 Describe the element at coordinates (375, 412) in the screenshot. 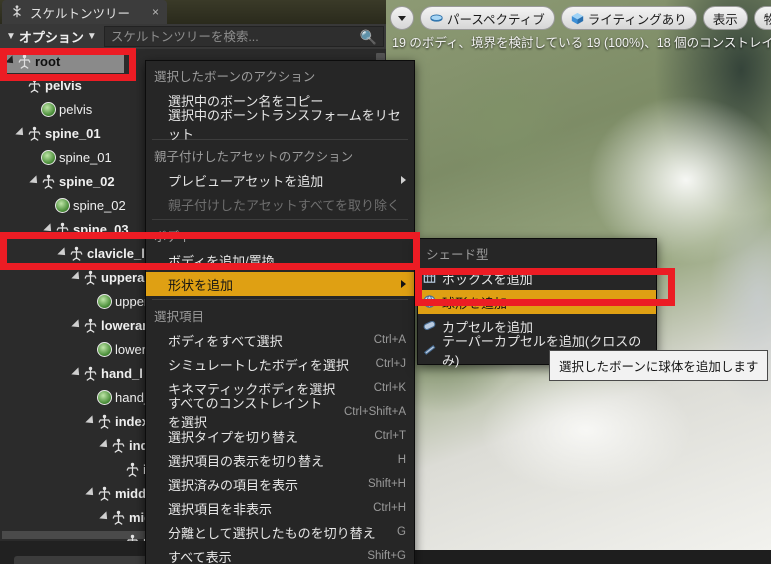

I see `menu-item-shortcut: Ctrl+Shift+A` at that location.